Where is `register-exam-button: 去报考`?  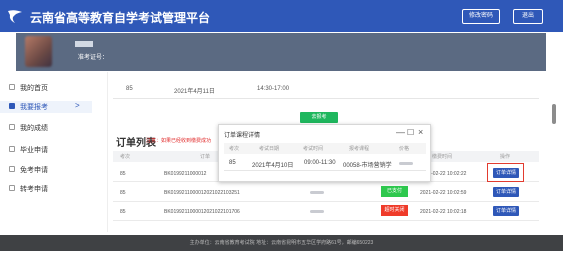
register-exam-button: 去报考 is located at coordinates (319, 117).